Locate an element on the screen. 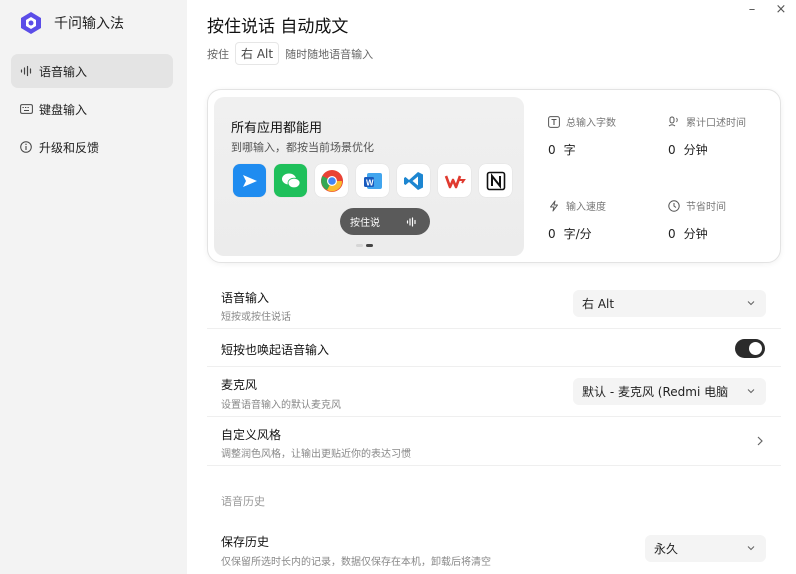 This screenshot has width=796, height=574. hotkey-badge: 右 Alt is located at coordinates (257, 53).